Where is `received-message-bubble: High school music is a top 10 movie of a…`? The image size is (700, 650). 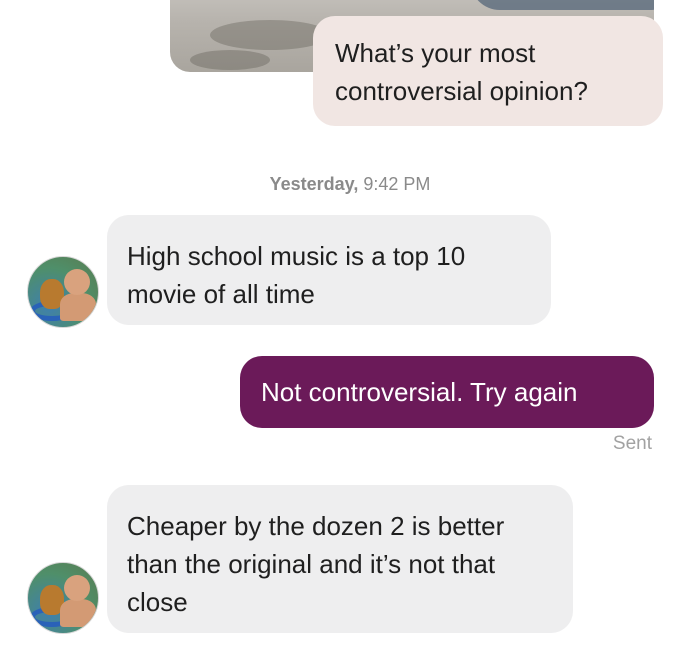
received-message-bubble: High school music is a top 10 movie of a… is located at coordinates (329, 270).